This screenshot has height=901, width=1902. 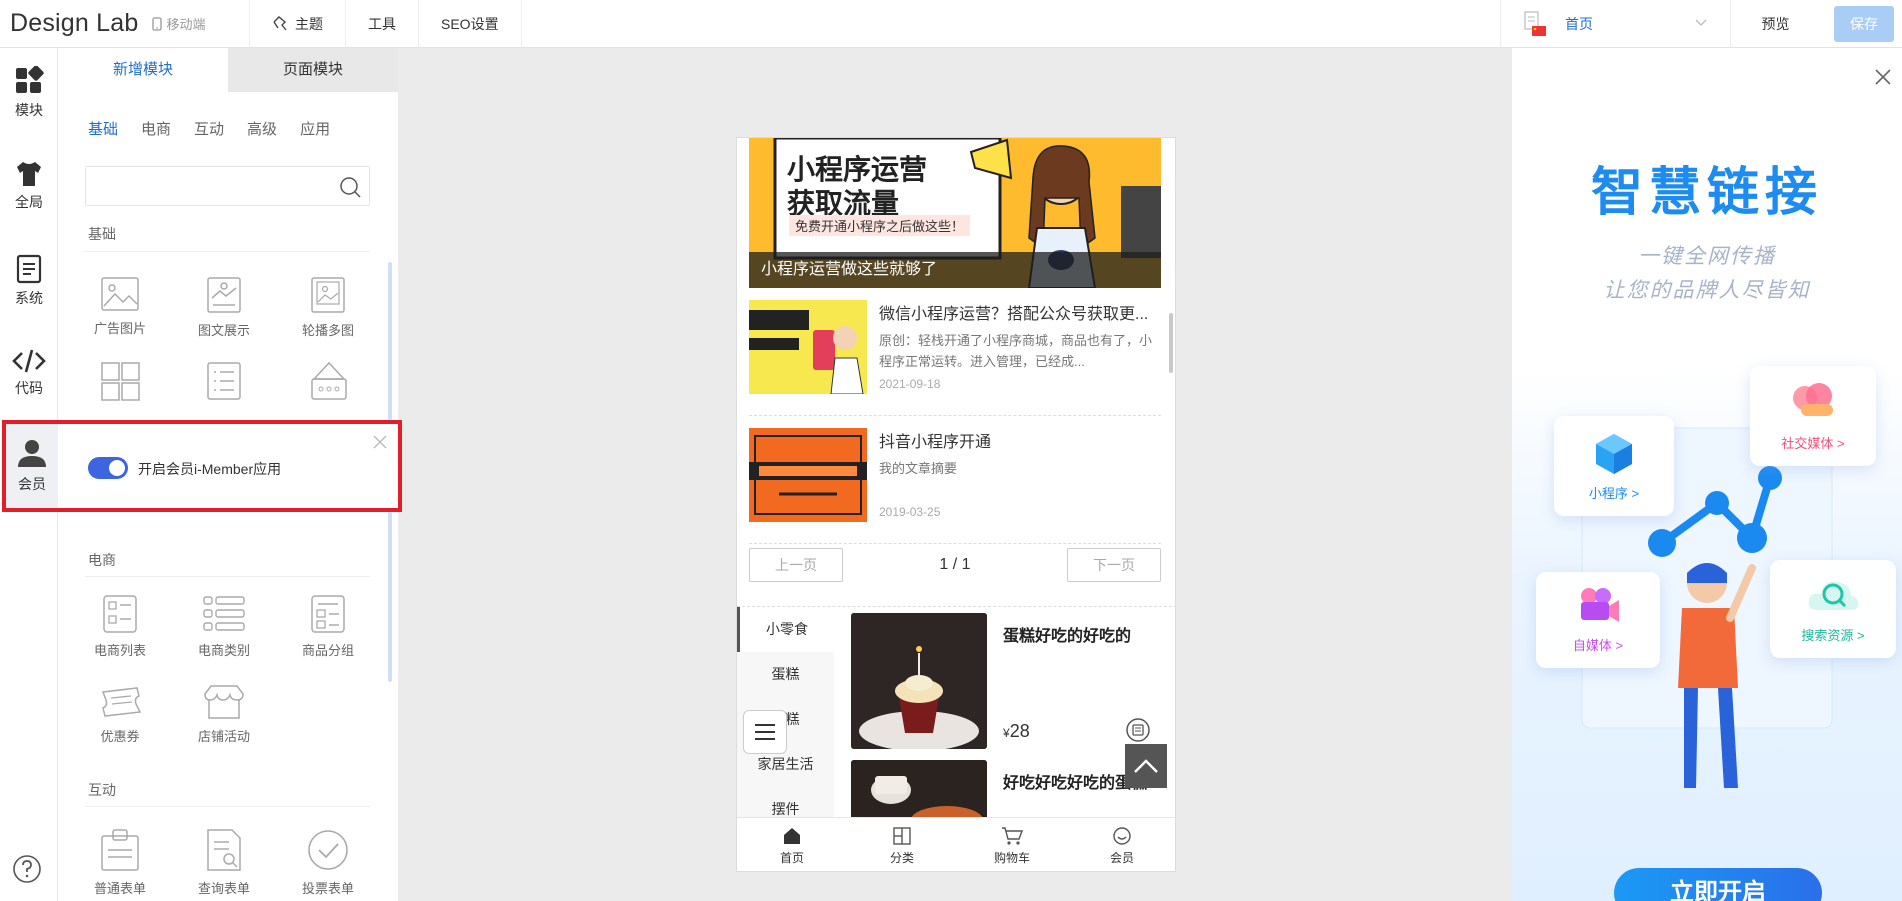 What do you see at coordinates (298, 24) in the screenshot?
I see `theme-menu: 主题` at bounding box center [298, 24].